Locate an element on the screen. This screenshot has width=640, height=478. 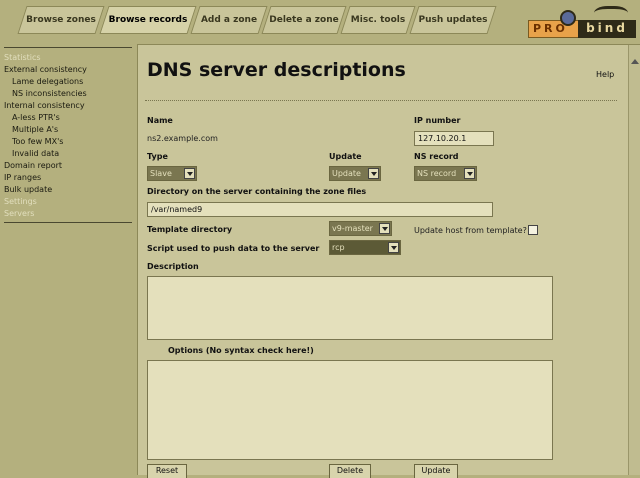
template-directory-select: v9-master is located at coordinates (360, 228).